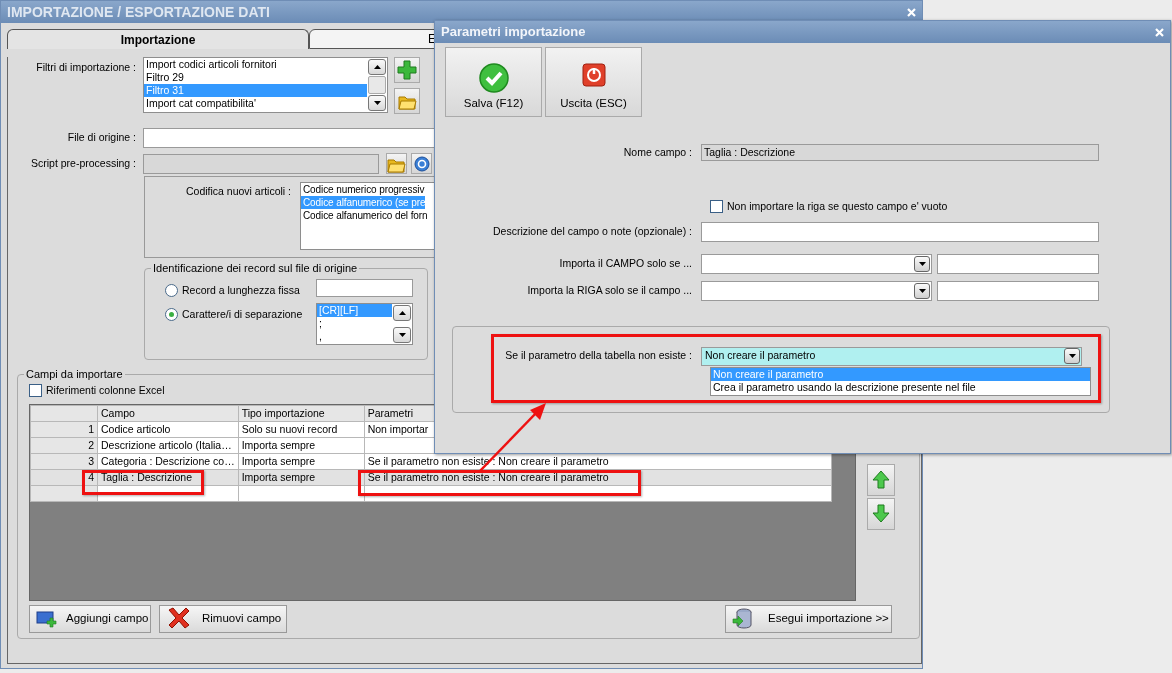 Image resolution: width=1172 pixels, height=673 pixels. Describe the element at coordinates (513, 32) in the screenshot. I see `dialog-title: Parametri importazione` at that location.